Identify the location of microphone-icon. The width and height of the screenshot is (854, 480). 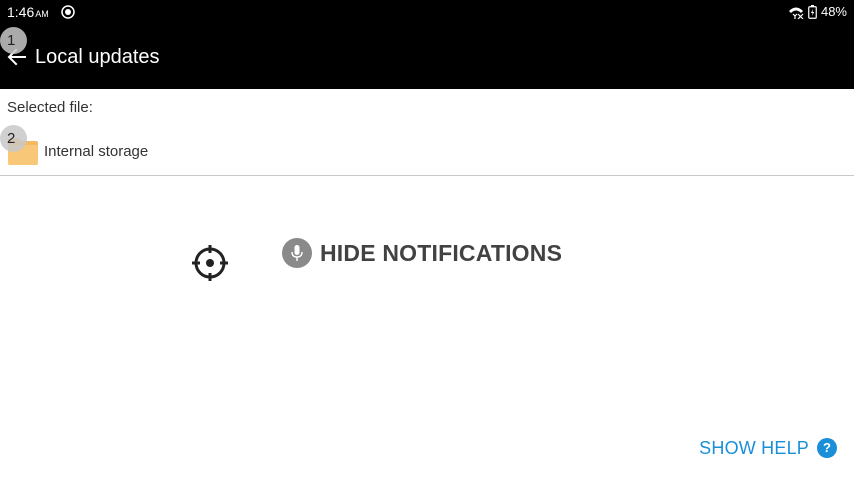
(297, 253).